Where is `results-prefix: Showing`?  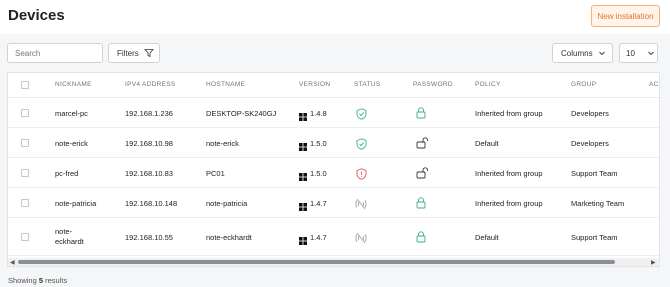 results-prefix: Showing is located at coordinates (23, 280).